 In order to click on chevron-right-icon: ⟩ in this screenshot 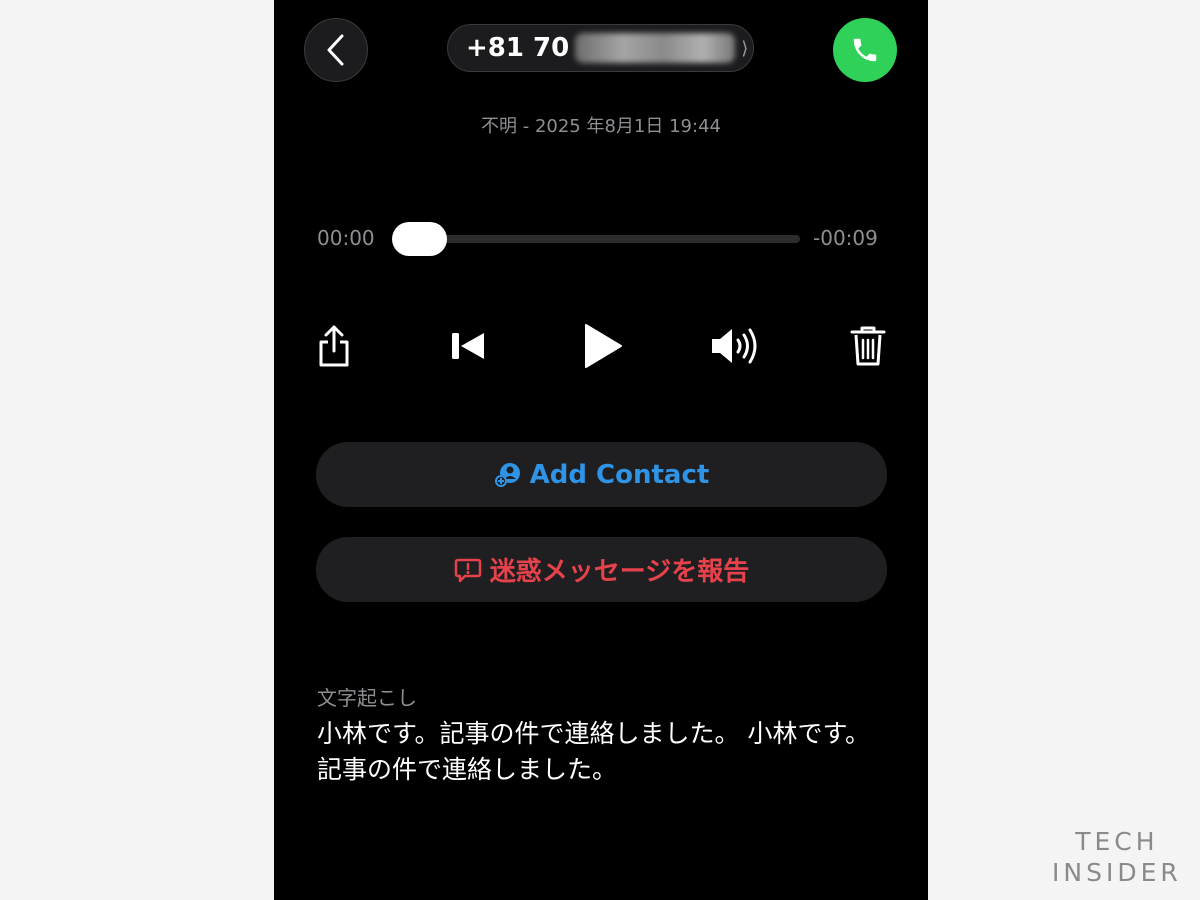, I will do `click(745, 48)`.